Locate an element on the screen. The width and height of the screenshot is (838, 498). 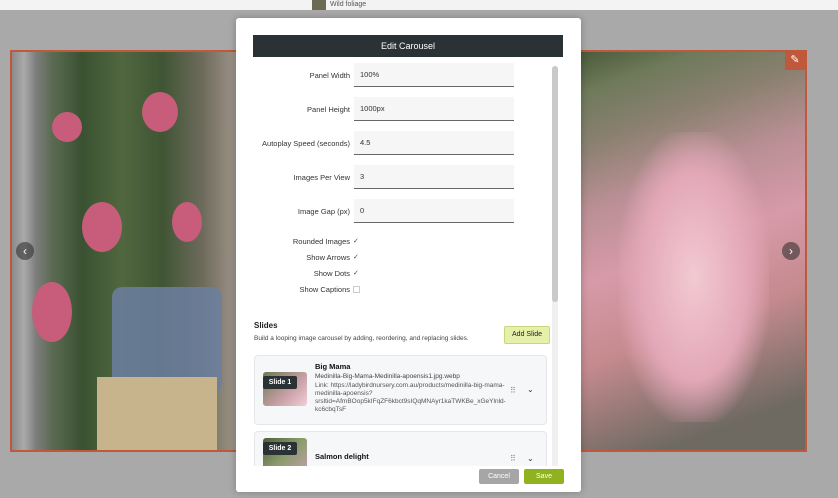
image-gap-input: 0 is located at coordinates (434, 211).